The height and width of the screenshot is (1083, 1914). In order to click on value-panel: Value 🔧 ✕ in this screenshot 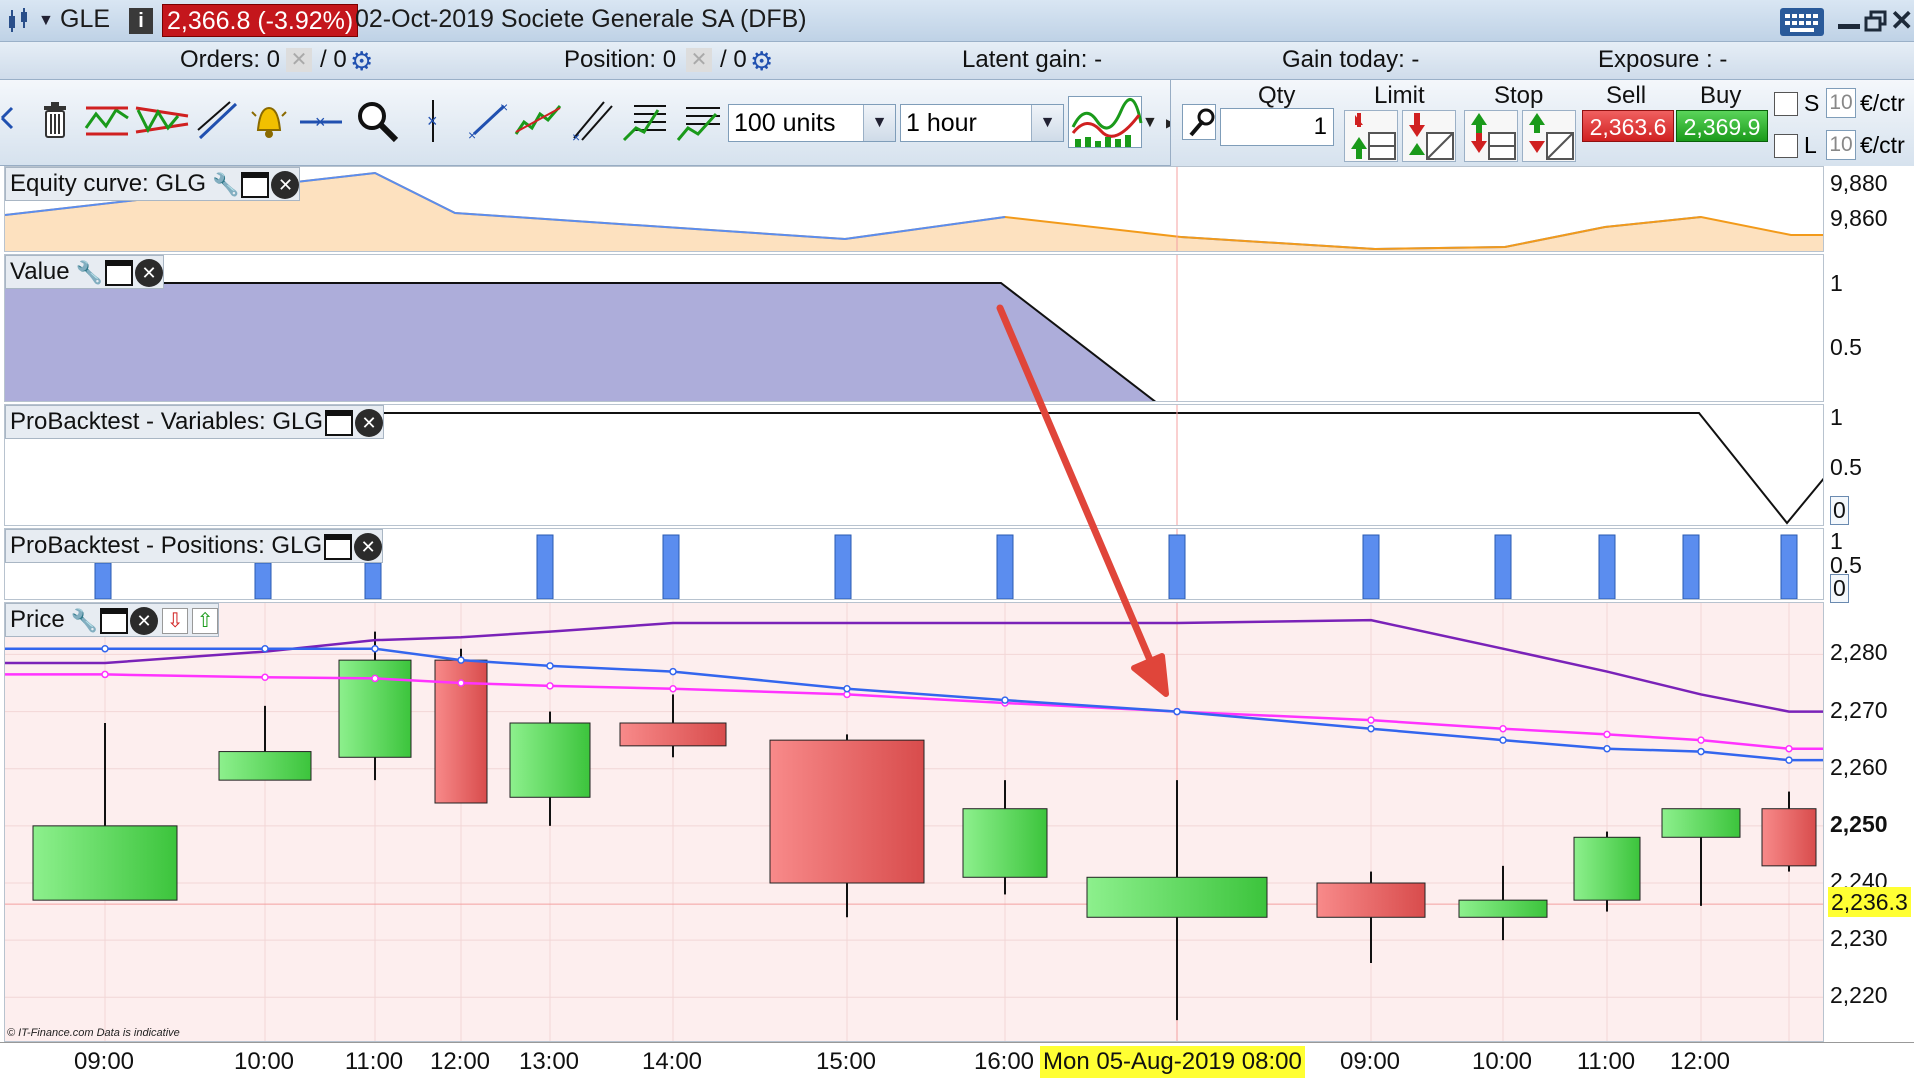, I will do `click(914, 328)`.